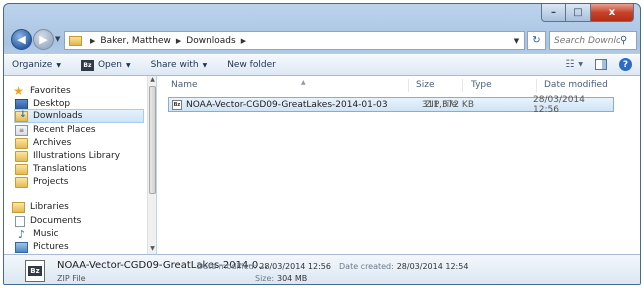  I want to click on sidebar-item-label: Recent Places, so click(64, 130).